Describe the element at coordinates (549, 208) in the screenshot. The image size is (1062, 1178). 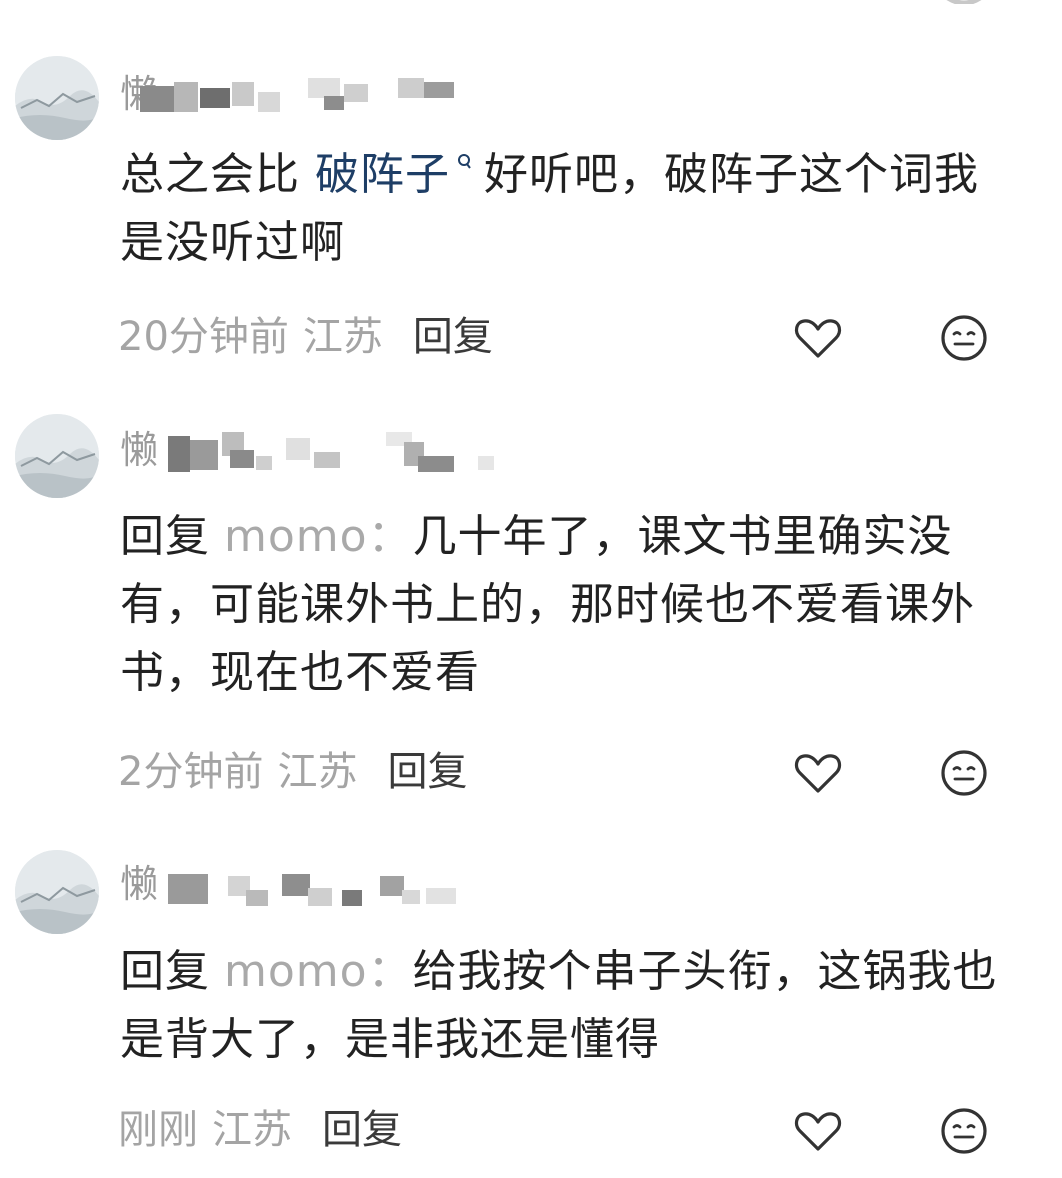
I see `comment-text: 总之会比 破阵子 好听吧，破阵子这个词我是没听过啊` at that location.